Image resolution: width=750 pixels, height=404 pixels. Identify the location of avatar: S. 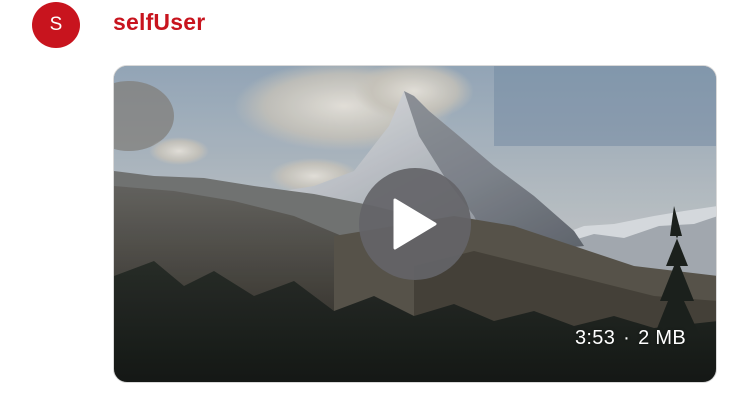
(56, 25).